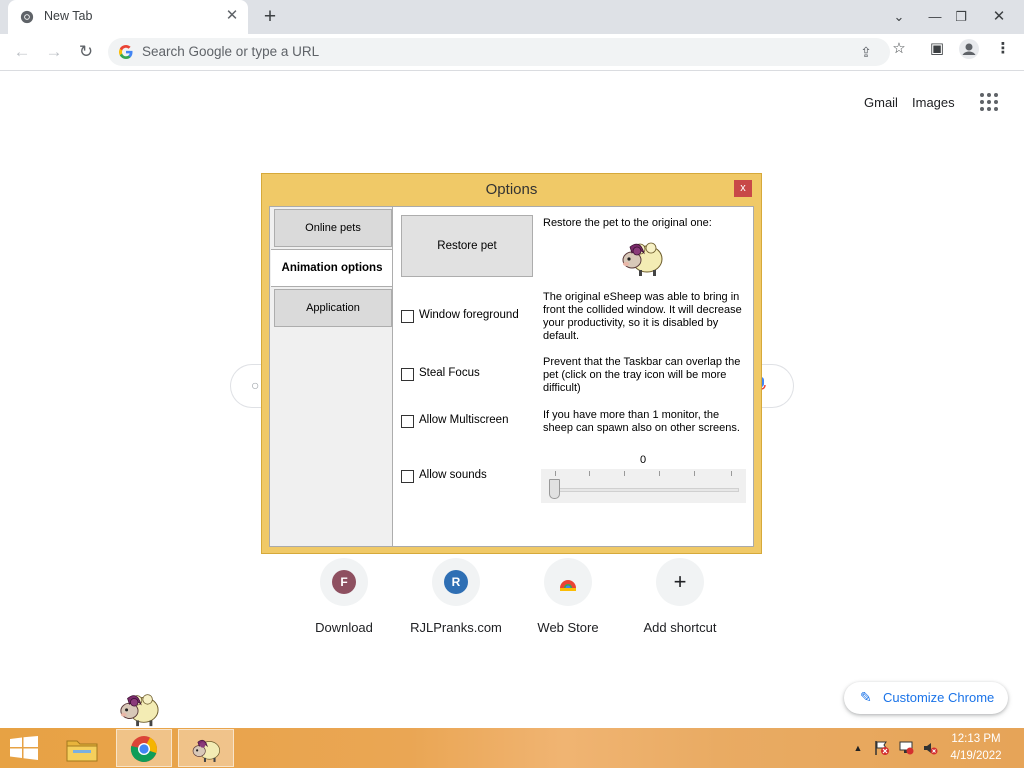 This screenshot has height=768, width=1024. Describe the element at coordinates (344, 627) in the screenshot. I see `shortcut-label: Download` at that location.